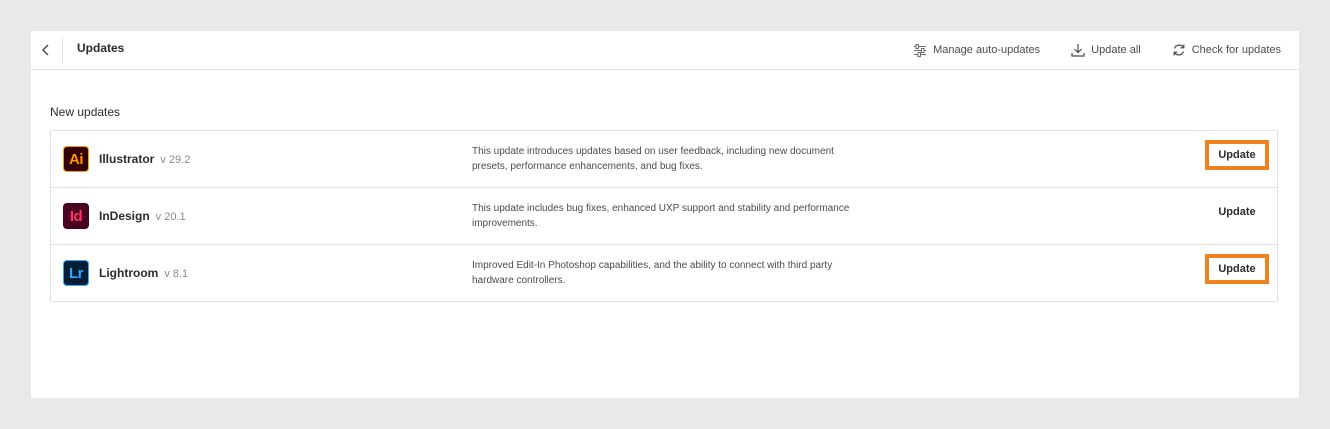  What do you see at coordinates (1078, 50) in the screenshot?
I see `download-icon` at bounding box center [1078, 50].